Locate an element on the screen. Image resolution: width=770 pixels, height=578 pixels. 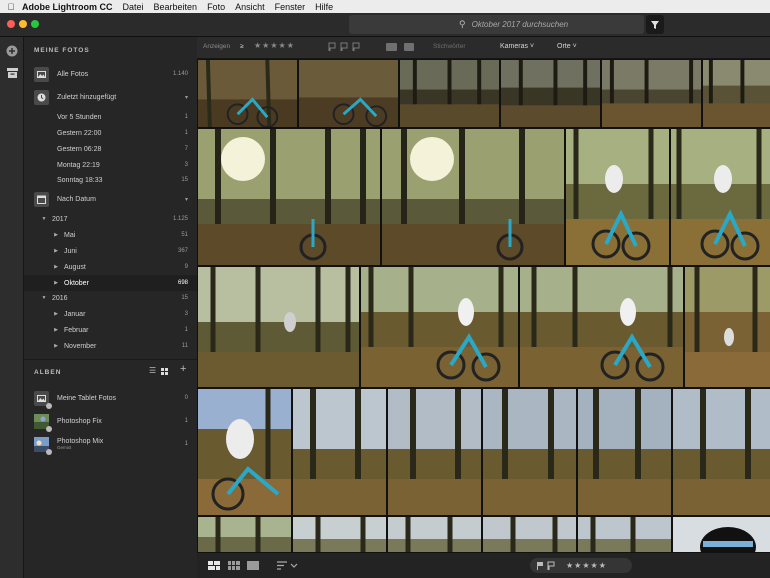
sidebar-item-month: ▶ Februar 1 is located at coordinates (110, 330).